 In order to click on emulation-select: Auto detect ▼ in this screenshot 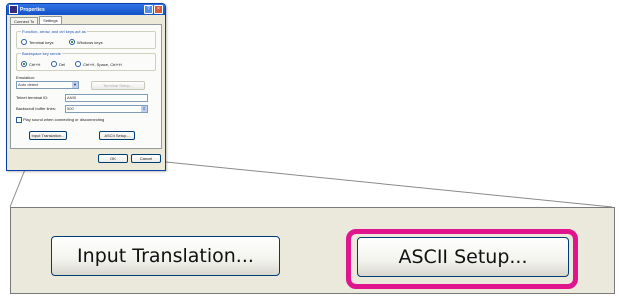, I will do `click(47, 85)`.